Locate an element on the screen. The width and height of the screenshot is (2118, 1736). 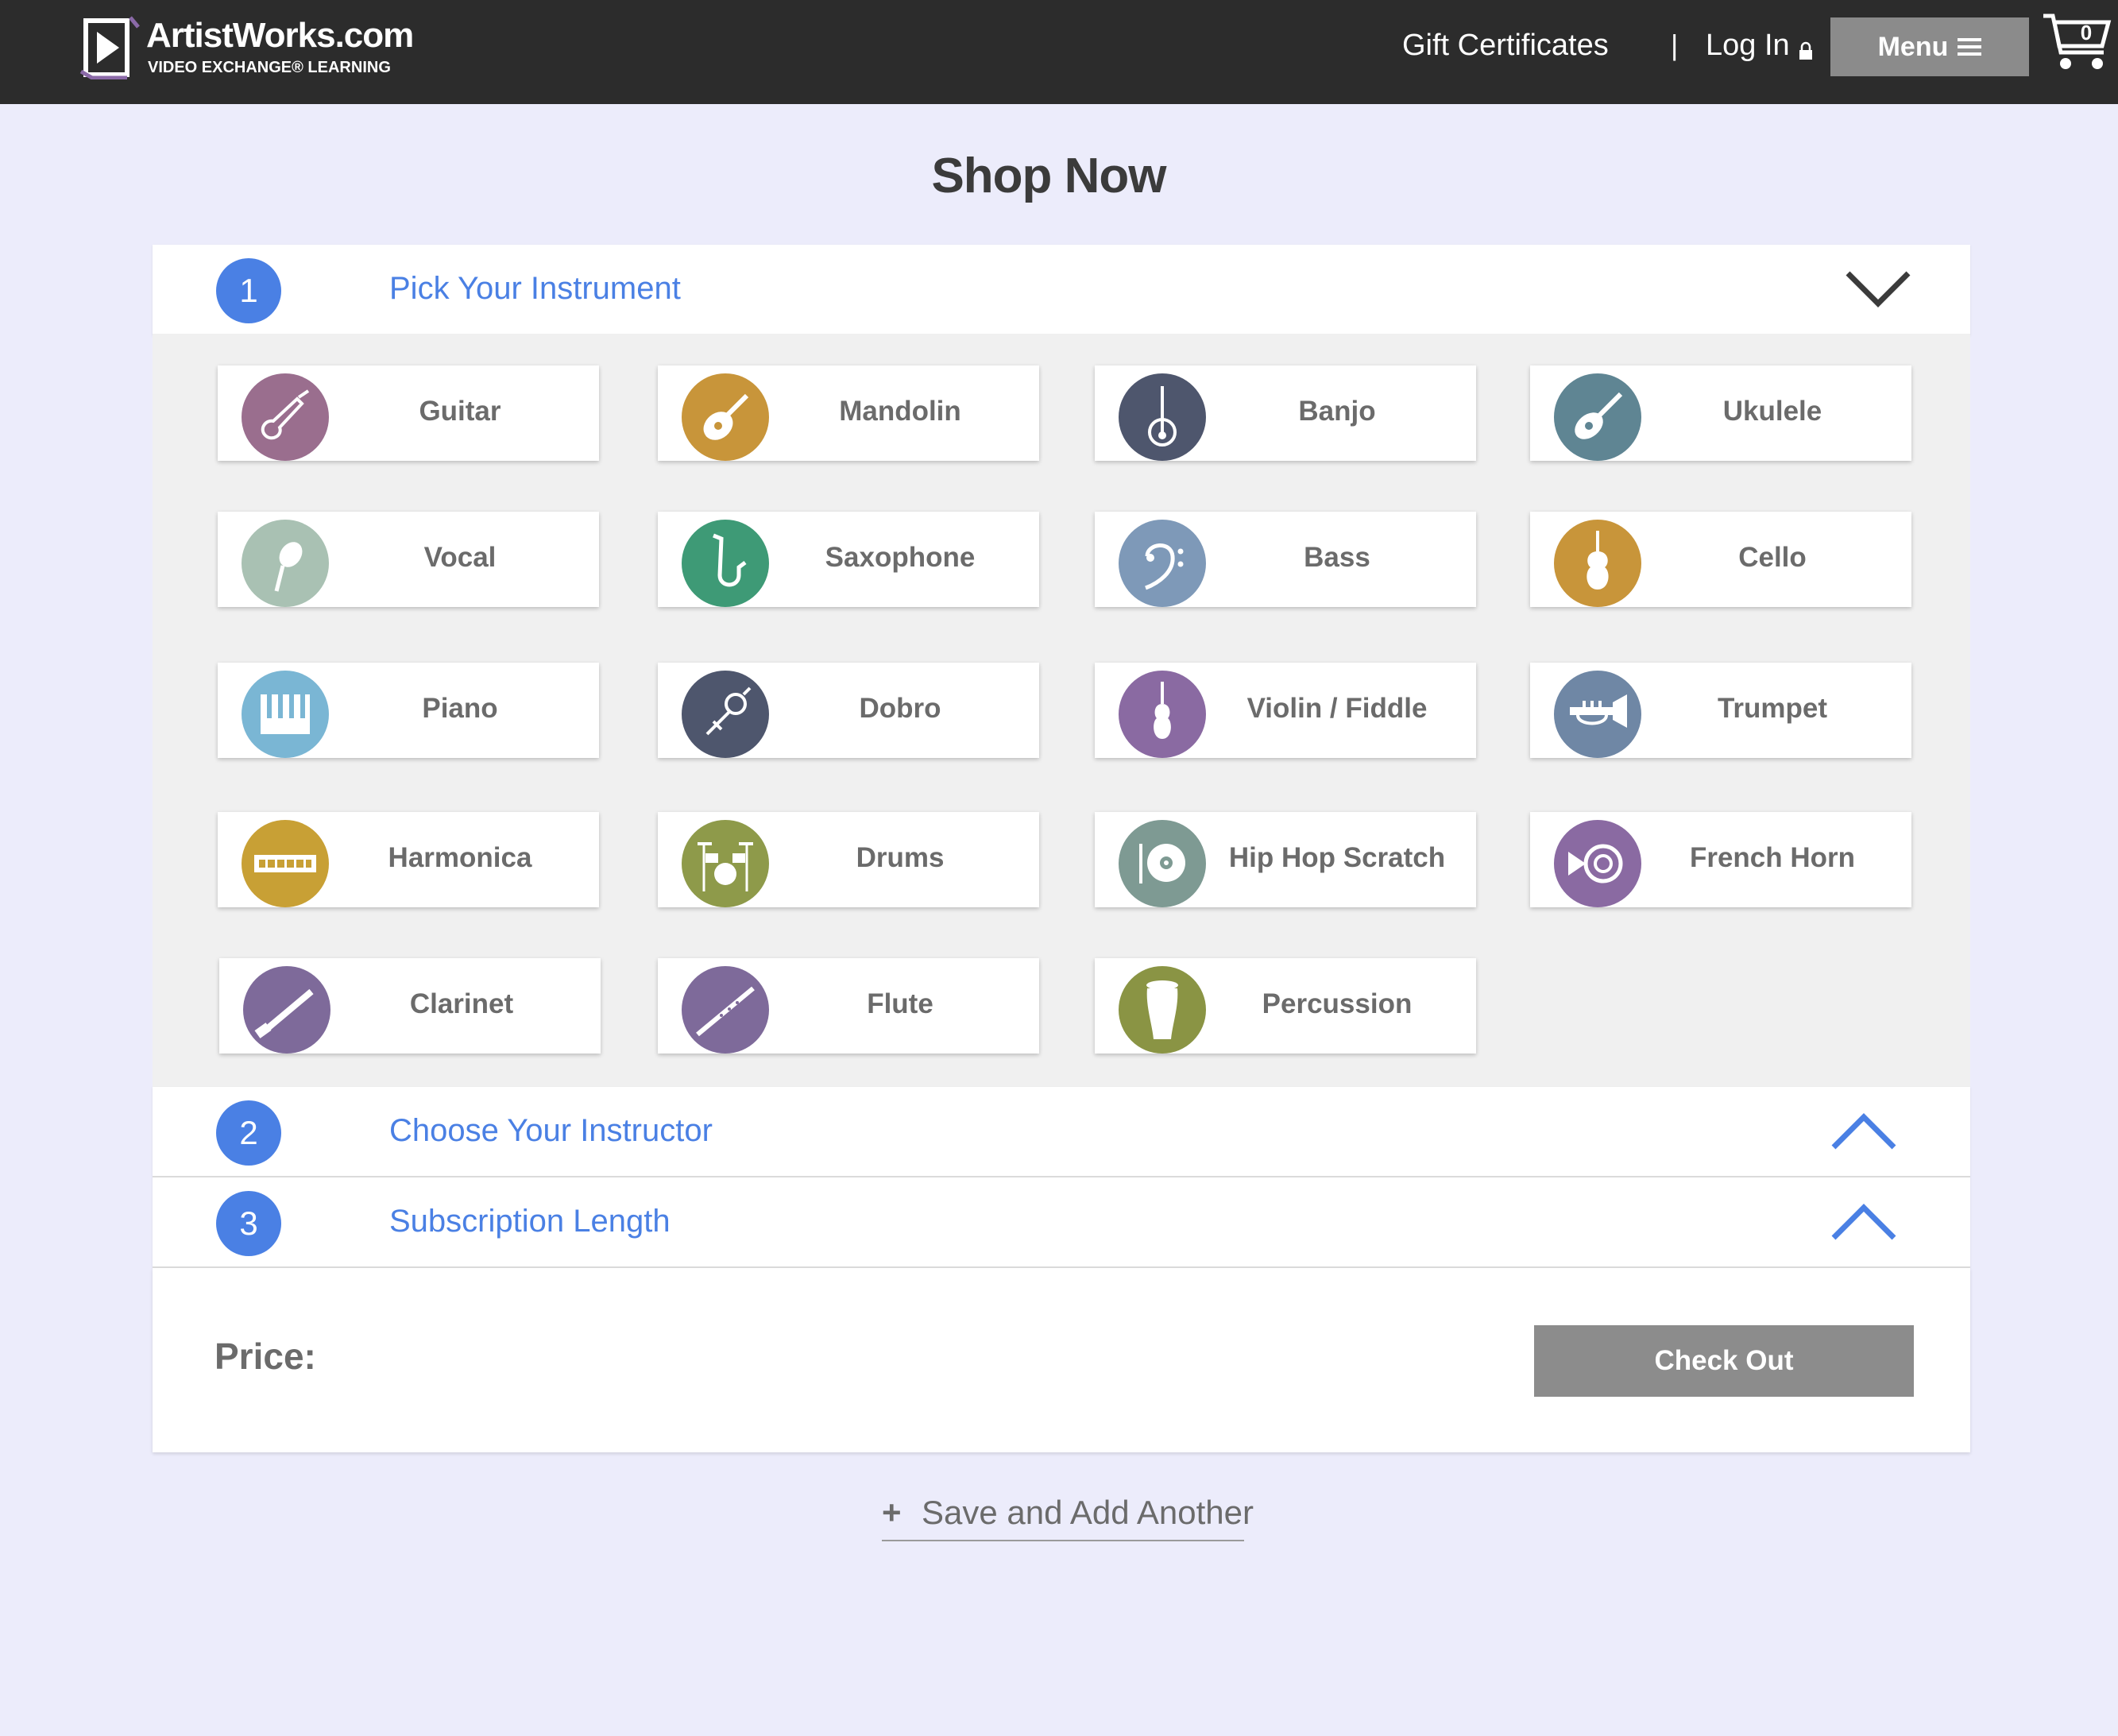
instrument-label: Violin / Fiddle is located at coordinates (1337, 708).